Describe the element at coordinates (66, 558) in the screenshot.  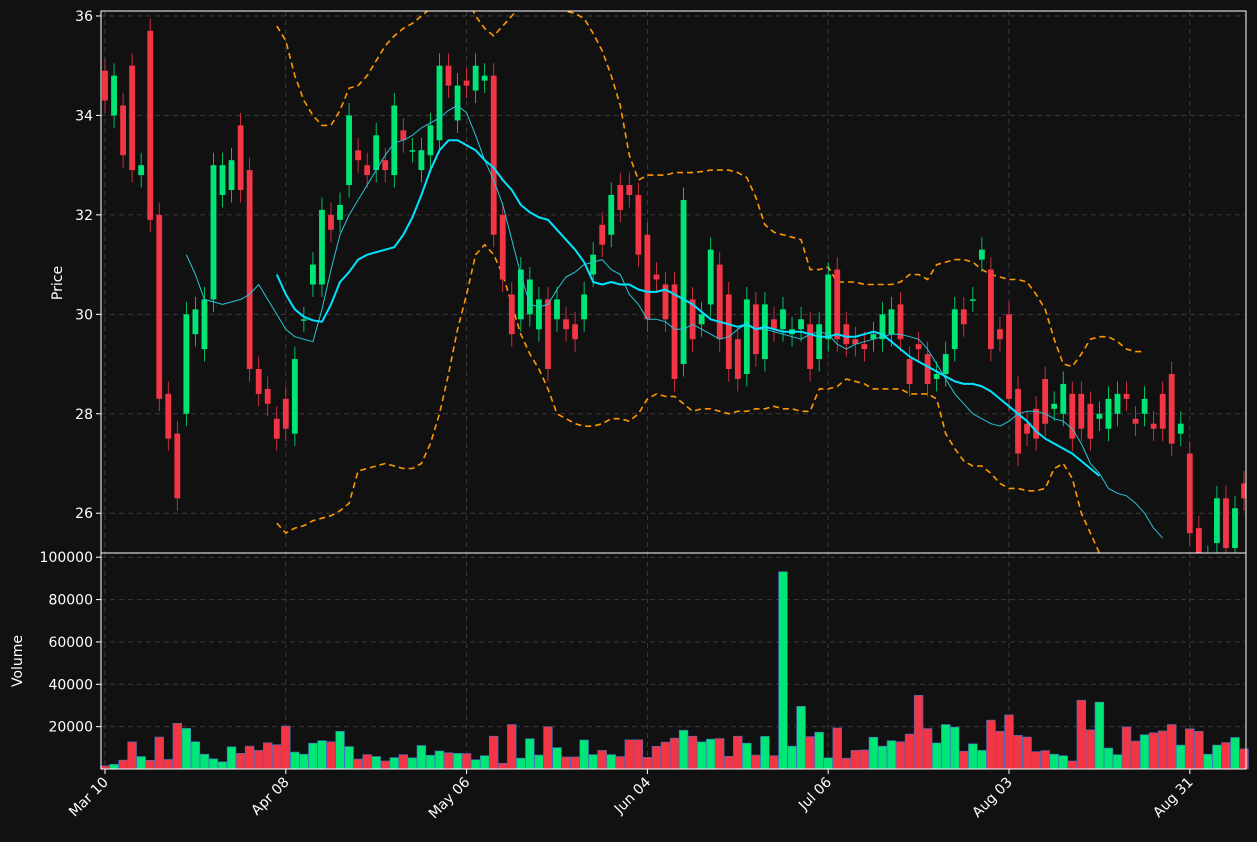
I see `volume-tick-label: 100000` at that location.